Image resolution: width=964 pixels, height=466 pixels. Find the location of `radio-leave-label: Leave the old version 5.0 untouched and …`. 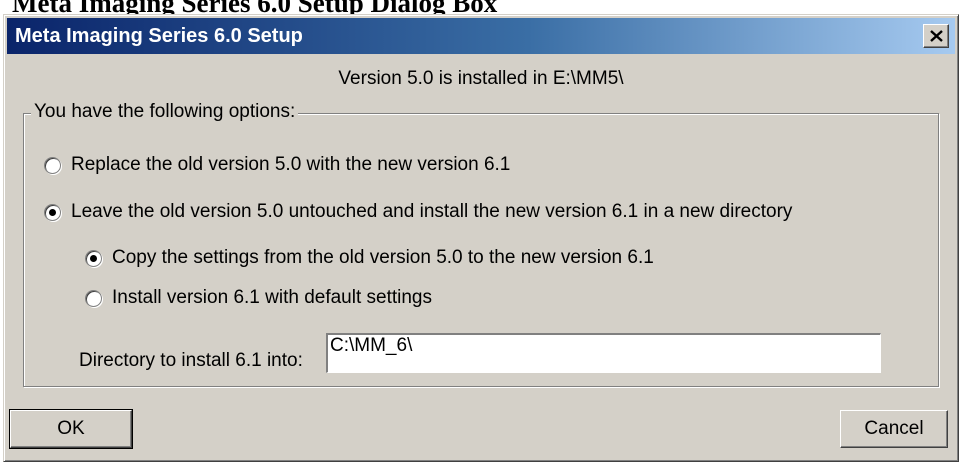

radio-leave-label: Leave the old version 5.0 untouched and … is located at coordinates (432, 211).